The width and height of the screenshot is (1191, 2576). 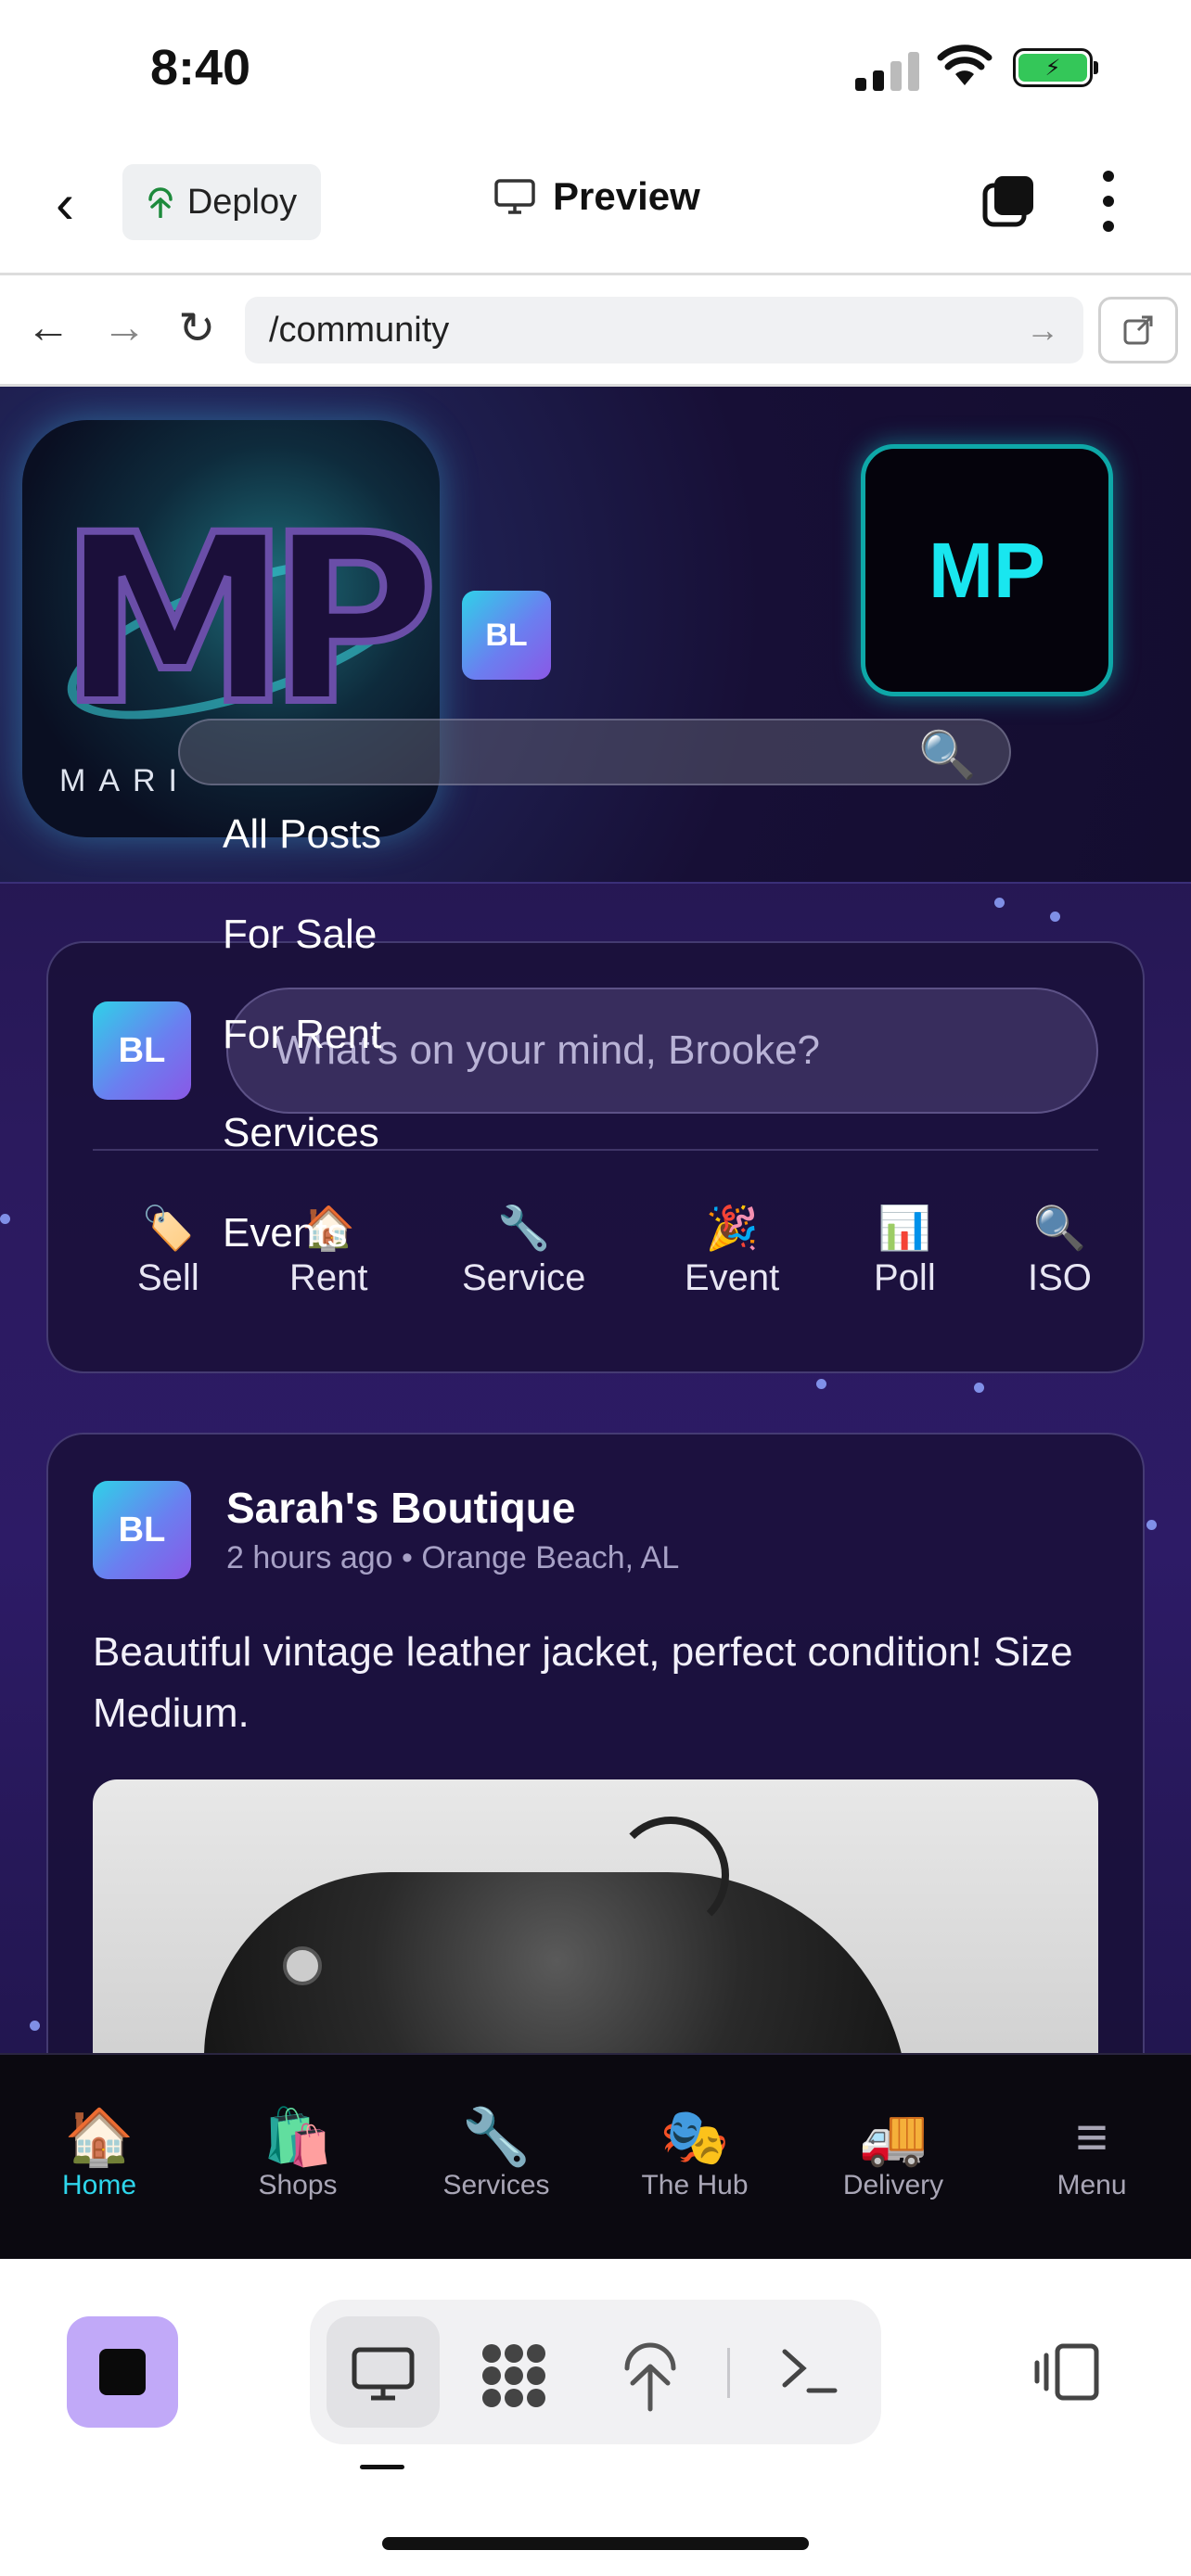 I want to click on poll-action: 📊 Poll, so click(x=905, y=1251).